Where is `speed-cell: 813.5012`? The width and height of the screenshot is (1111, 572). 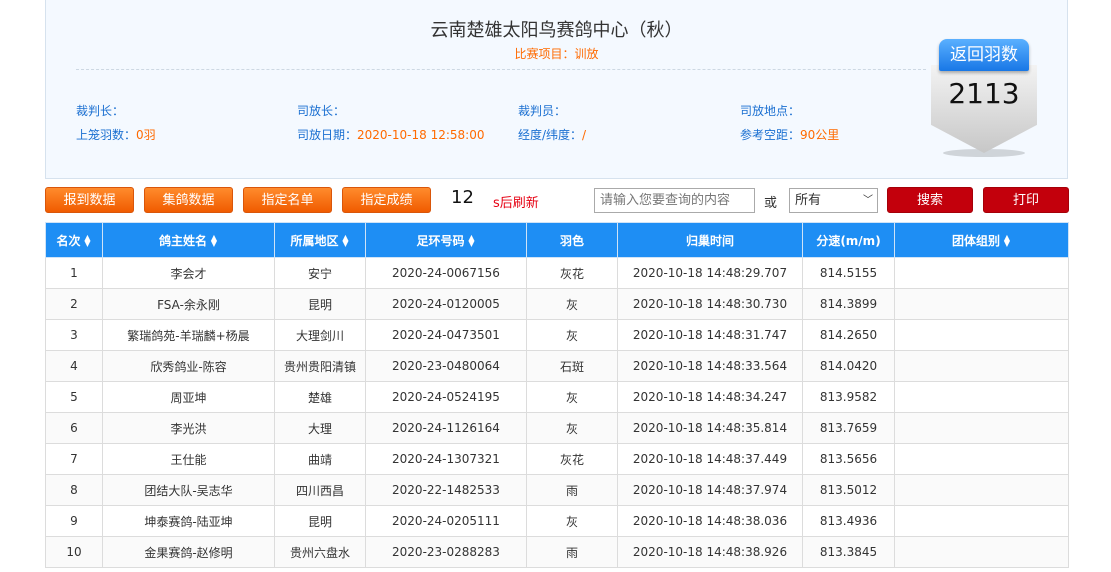
speed-cell: 813.5012 is located at coordinates (848, 490).